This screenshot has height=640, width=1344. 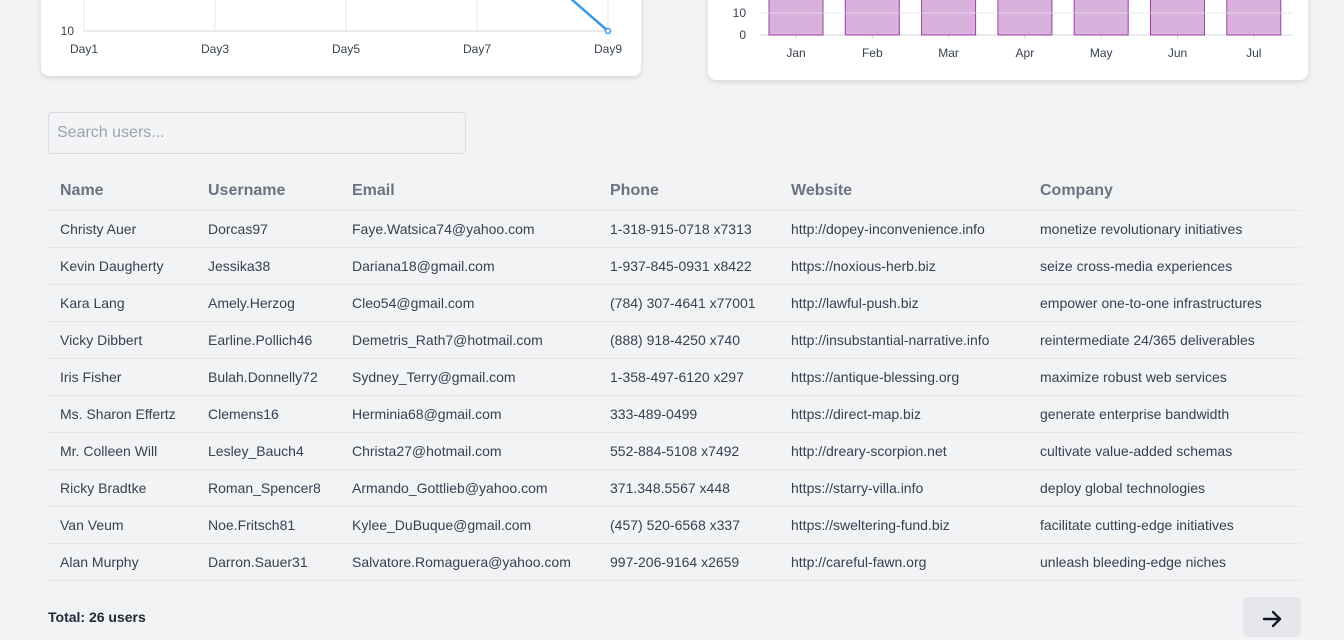 I want to click on cell-email: Demetris_Rath7@hotmail.com, so click(x=469, y=340).